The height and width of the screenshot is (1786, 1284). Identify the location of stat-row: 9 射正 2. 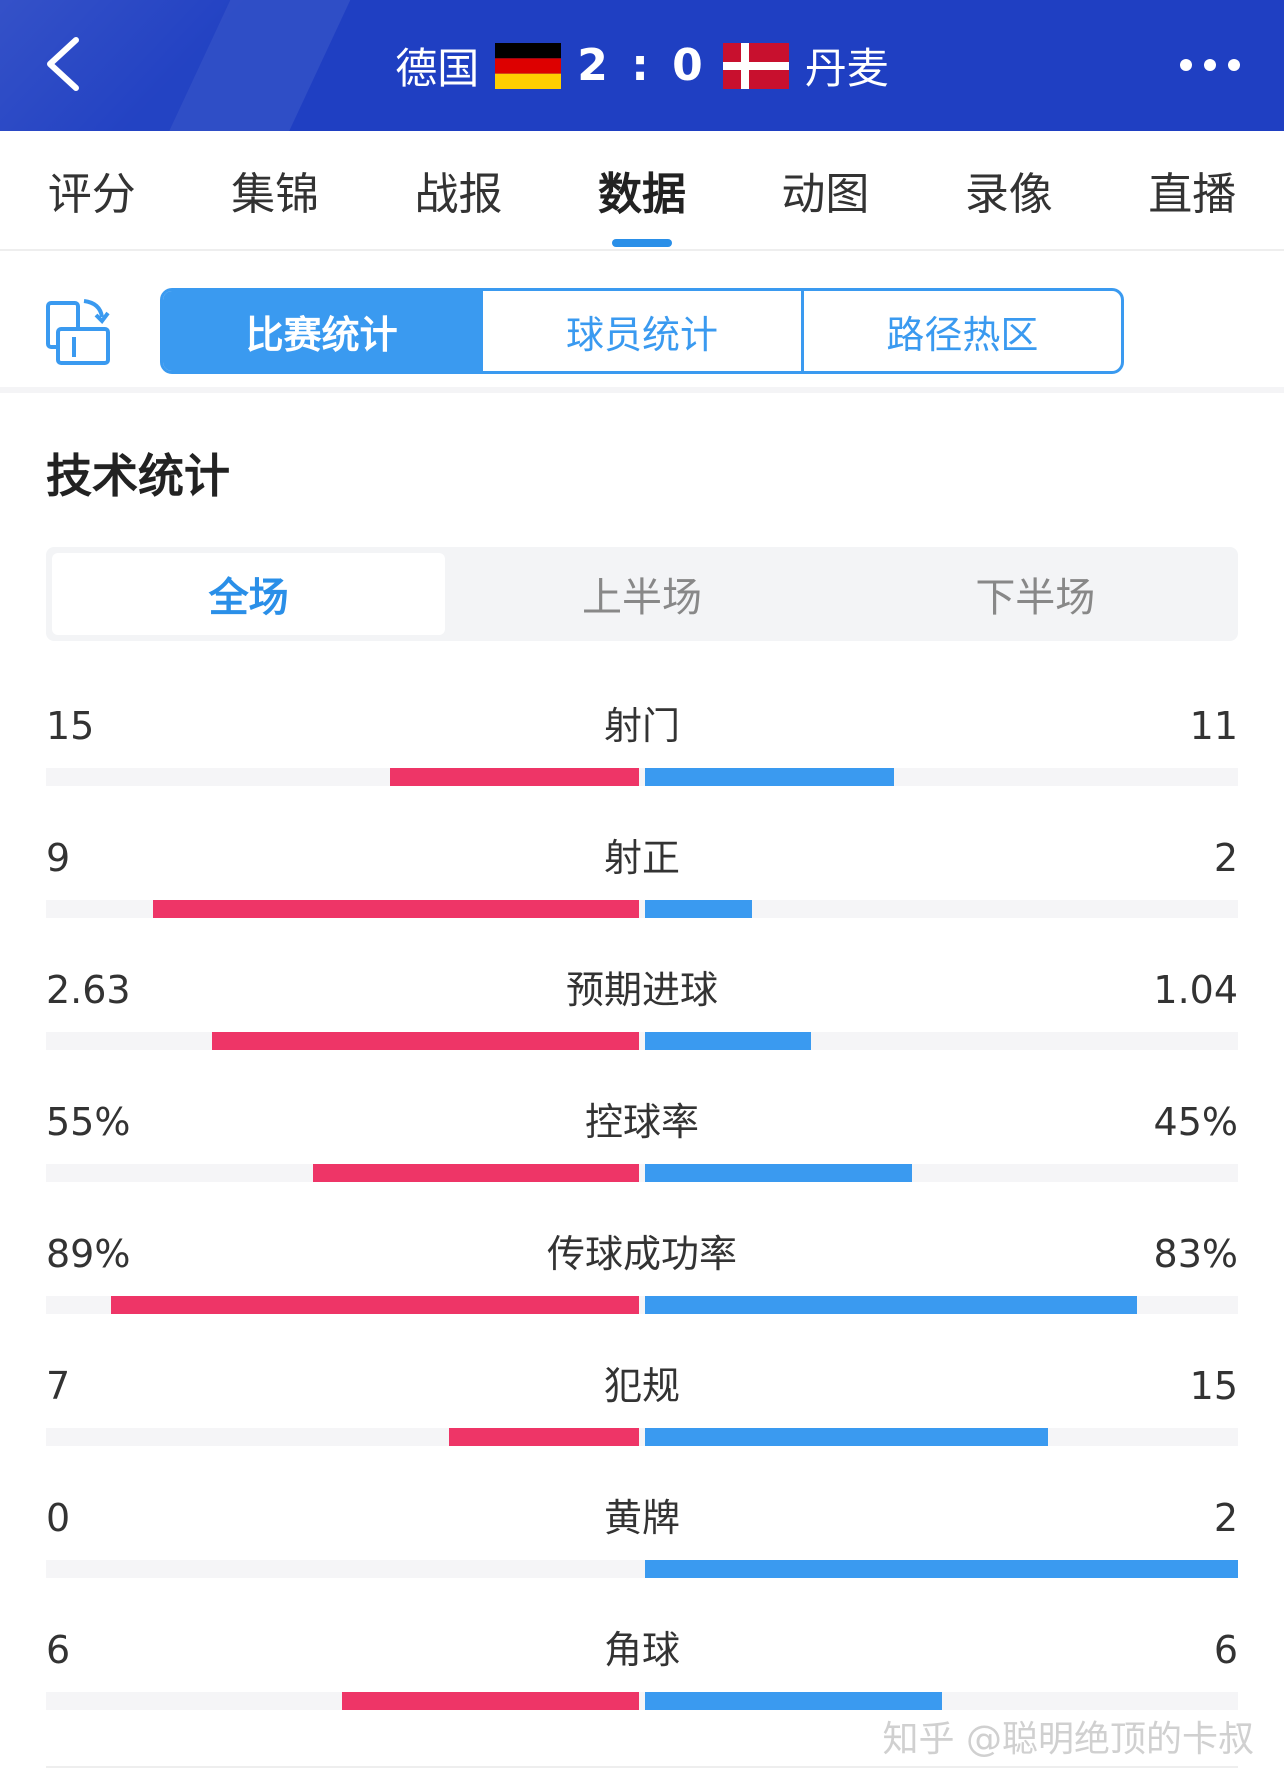
(642, 878).